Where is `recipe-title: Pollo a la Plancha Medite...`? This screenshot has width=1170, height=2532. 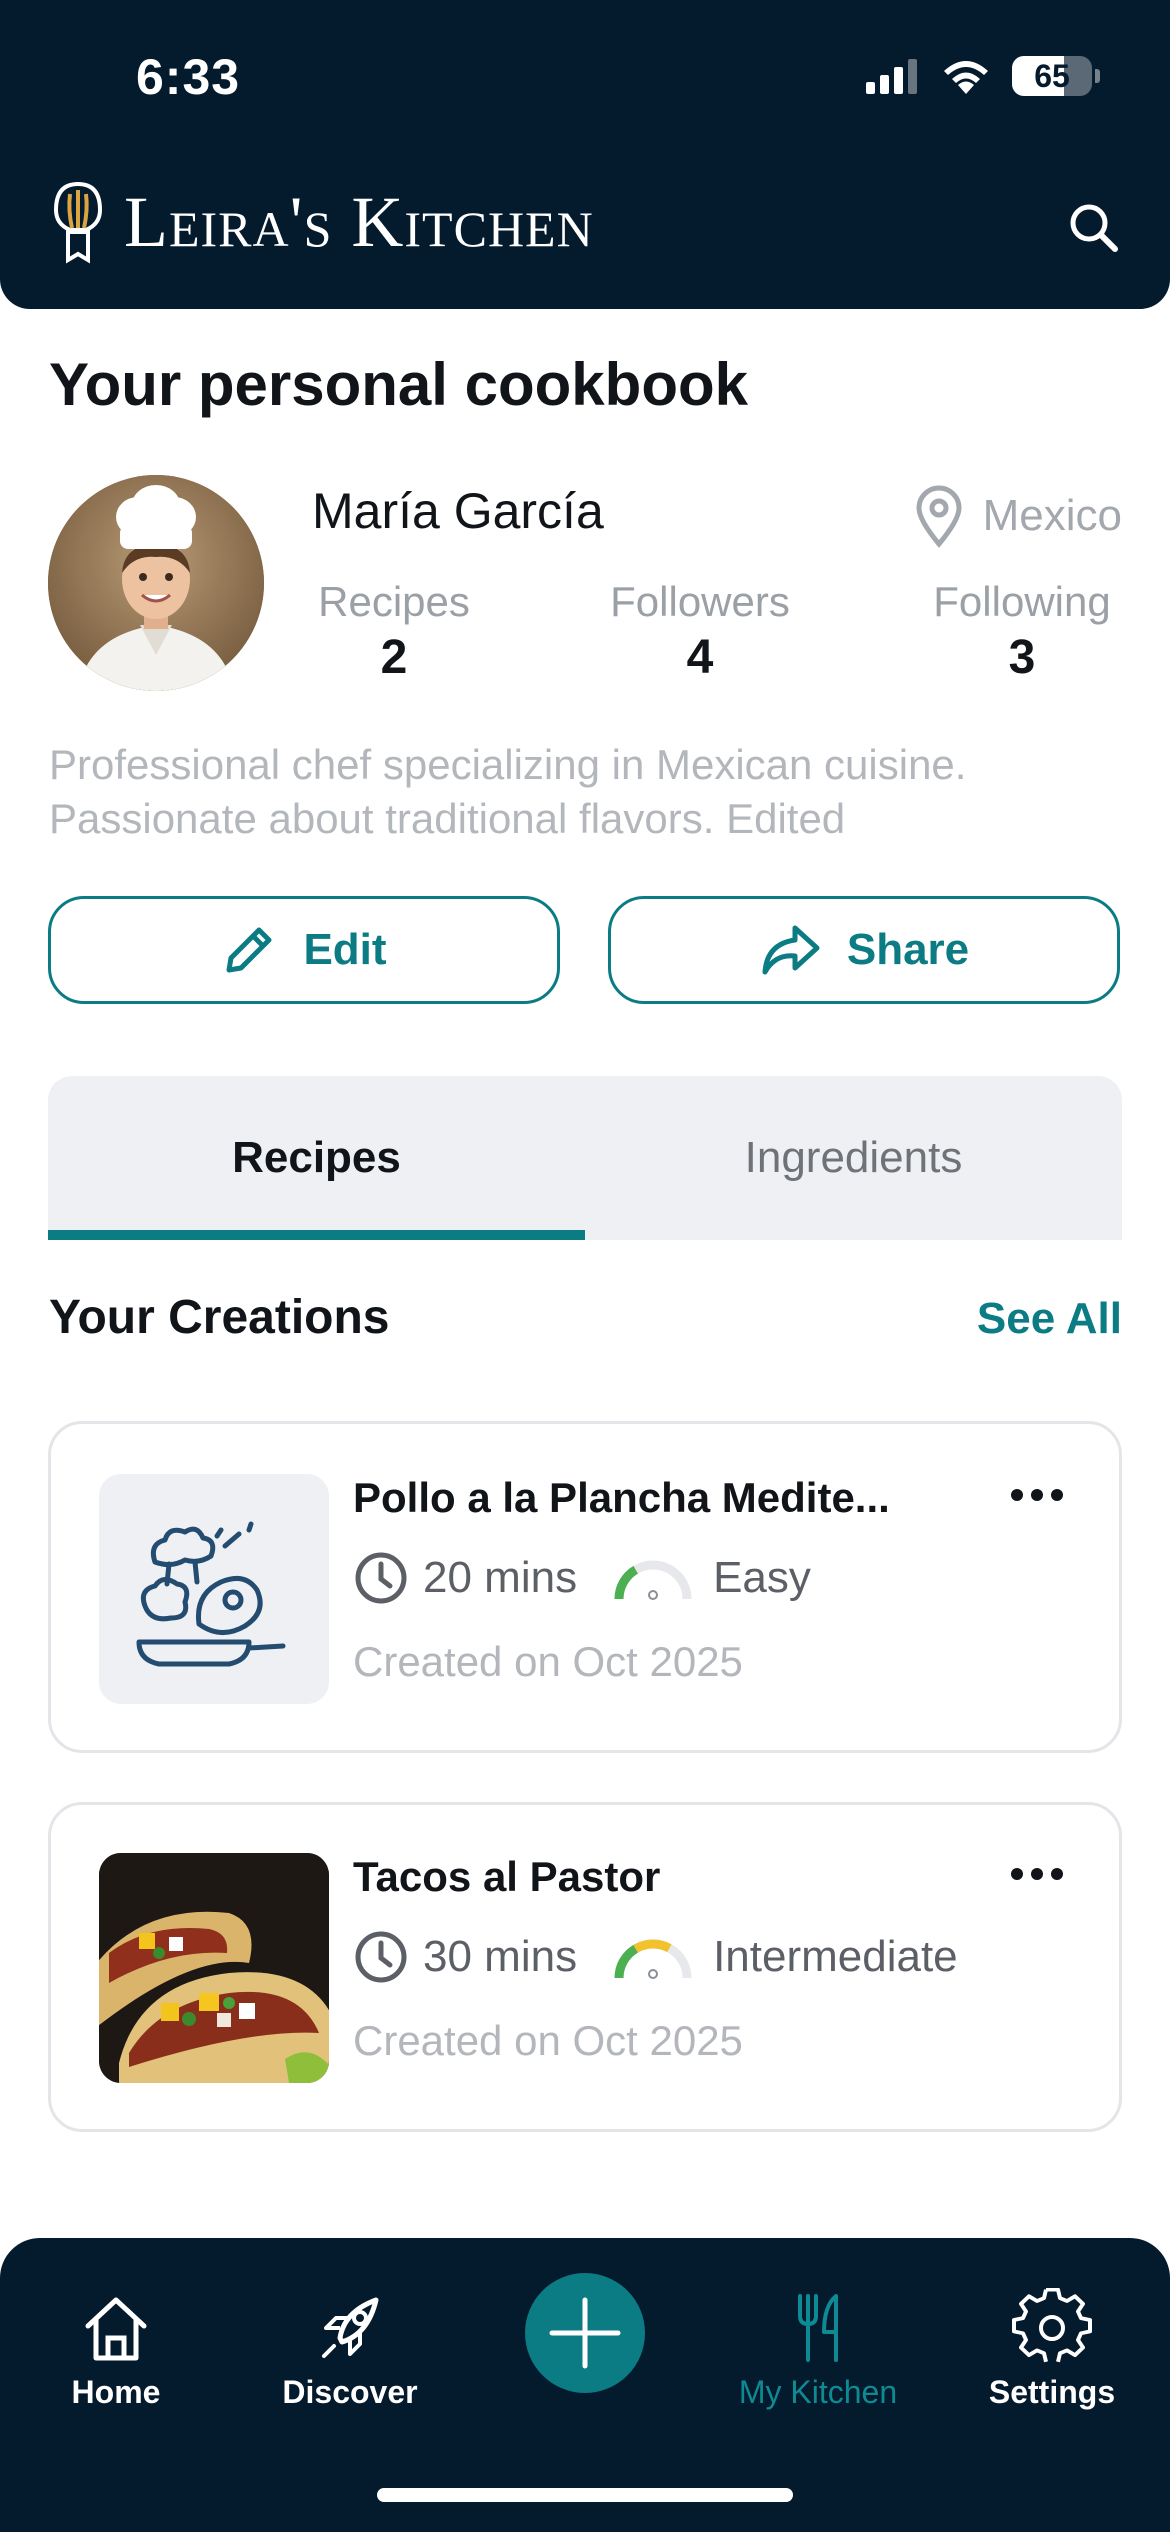 recipe-title: Pollo a la Plancha Medite... is located at coordinates (621, 1497).